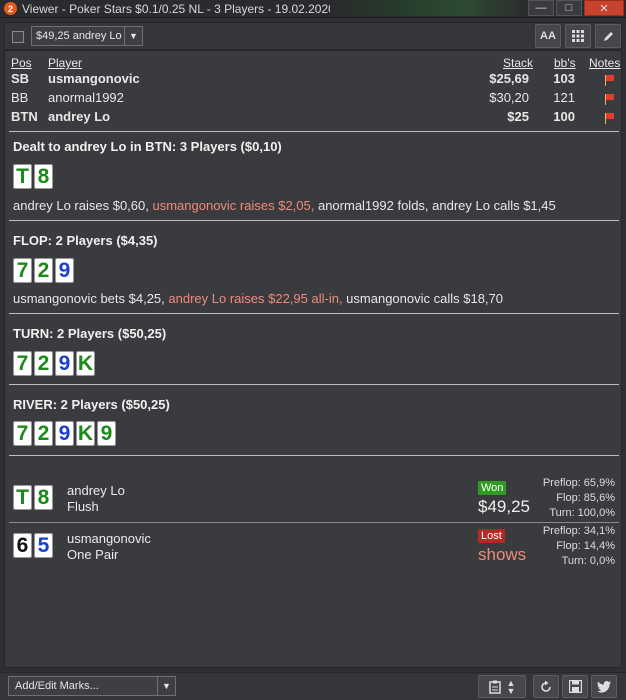  Describe the element at coordinates (424, 298) in the screenshot. I see `action-text: usmangonovic calls $18,70` at that location.